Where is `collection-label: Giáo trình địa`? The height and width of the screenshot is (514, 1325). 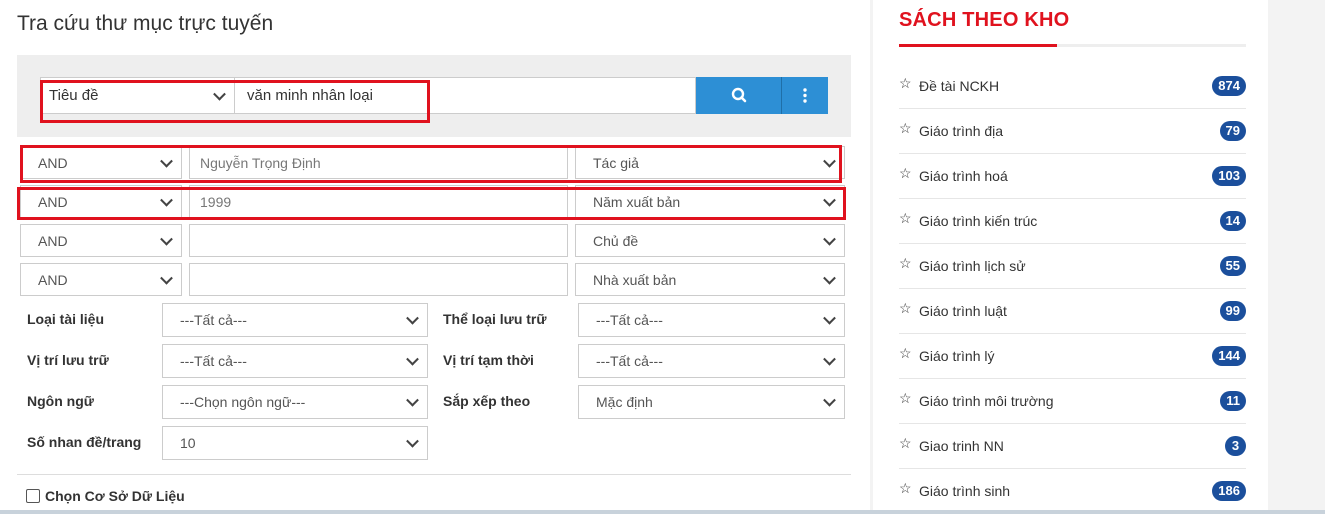
collection-label: Giáo trình địa is located at coordinates (961, 131).